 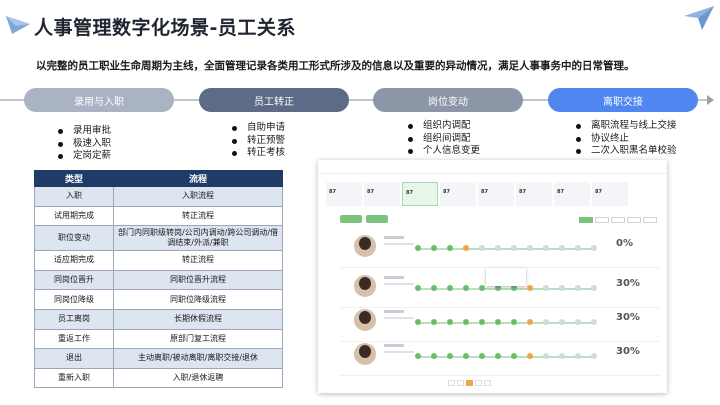 I want to click on table-row: 职位变动 部门内同职级转岗/公司内调动/跨公司调动/借 调结束/外派/兼职, so click(x=158, y=238).